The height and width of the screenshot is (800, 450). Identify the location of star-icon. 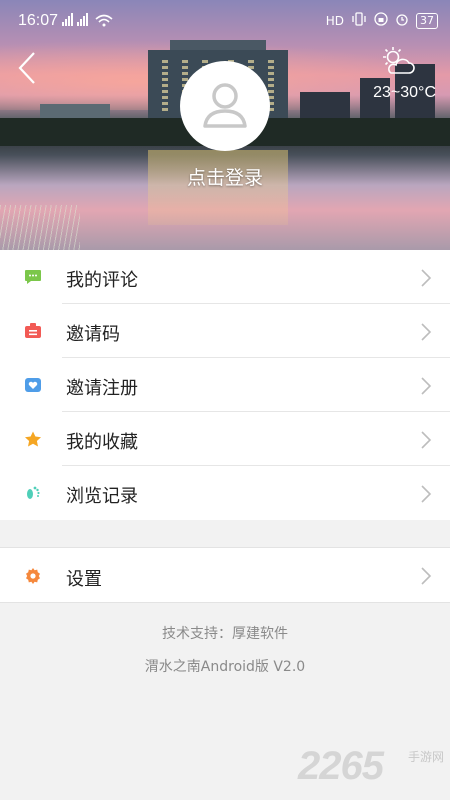
(33, 439).